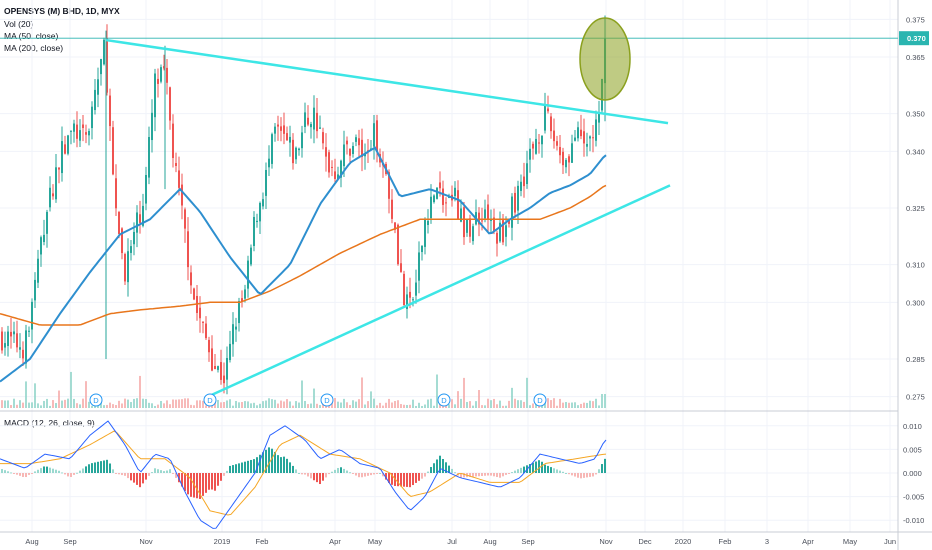 This screenshot has height=550, width=932. I want to click on price-tick-label: 0.325, so click(915, 208).